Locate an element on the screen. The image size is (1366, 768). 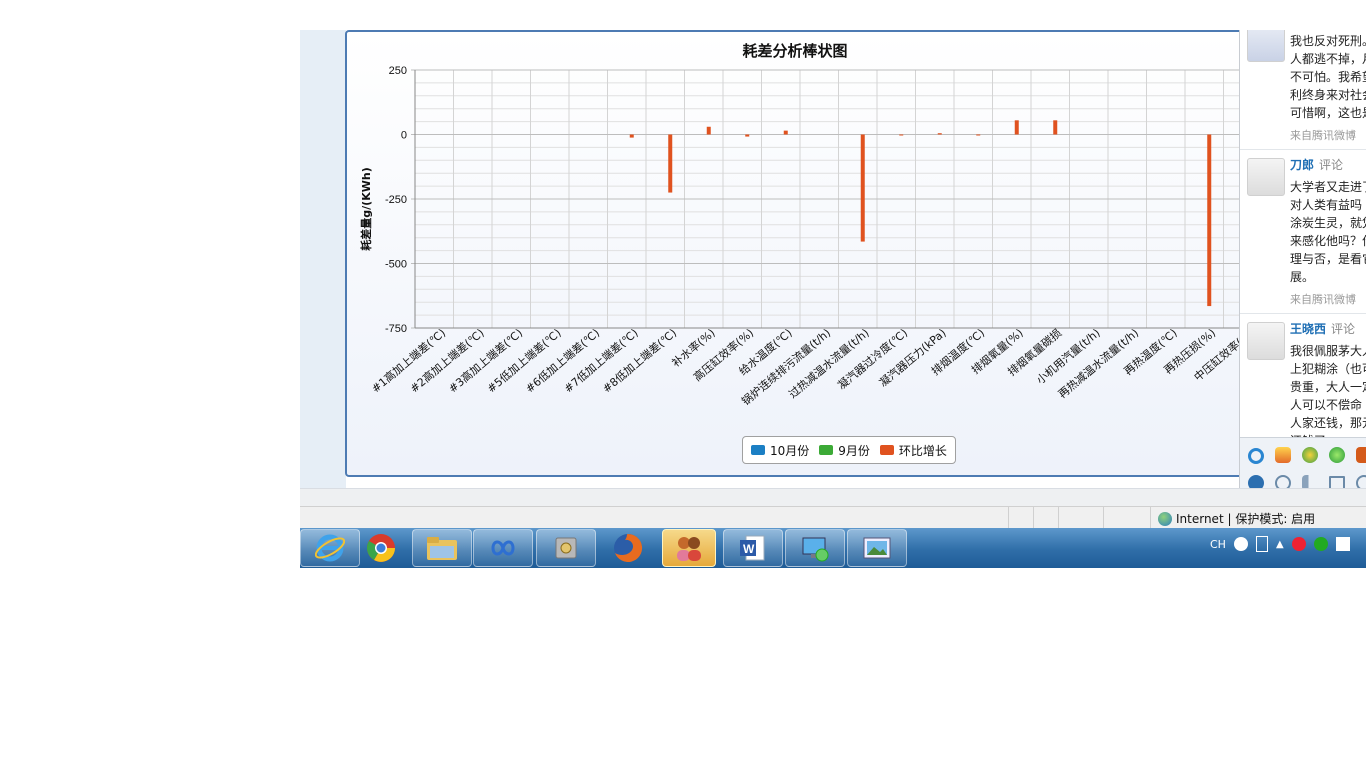
taskbar-safe-app is located at coordinates (566, 548).